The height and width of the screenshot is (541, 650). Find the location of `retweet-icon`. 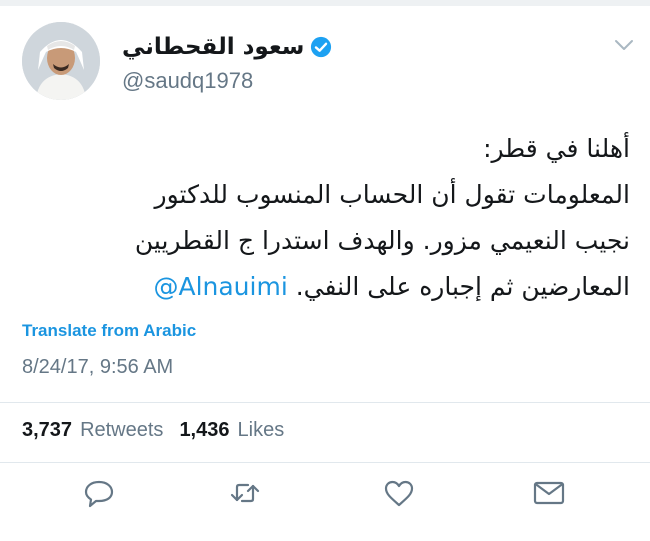

retweet-icon is located at coordinates (245, 493).